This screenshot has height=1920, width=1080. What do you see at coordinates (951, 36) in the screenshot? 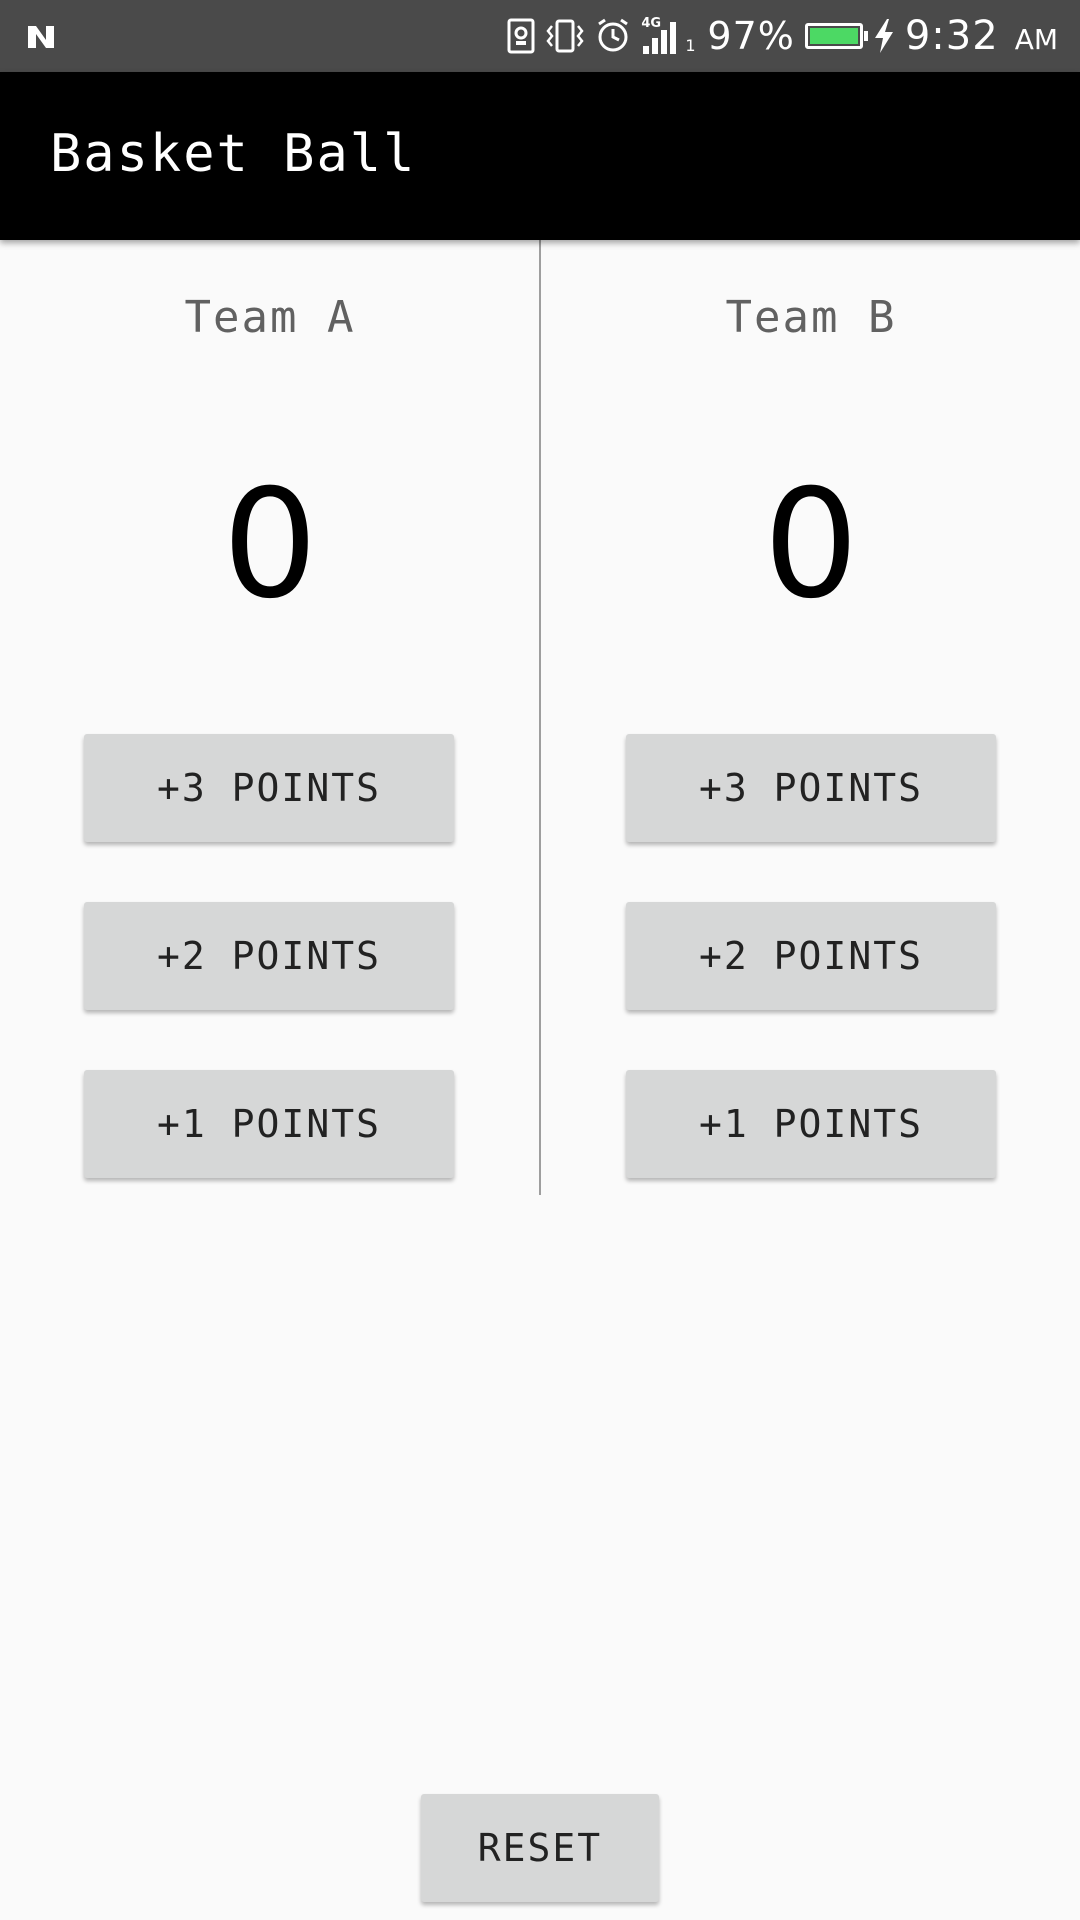
I see `clock-time: 9:32` at bounding box center [951, 36].